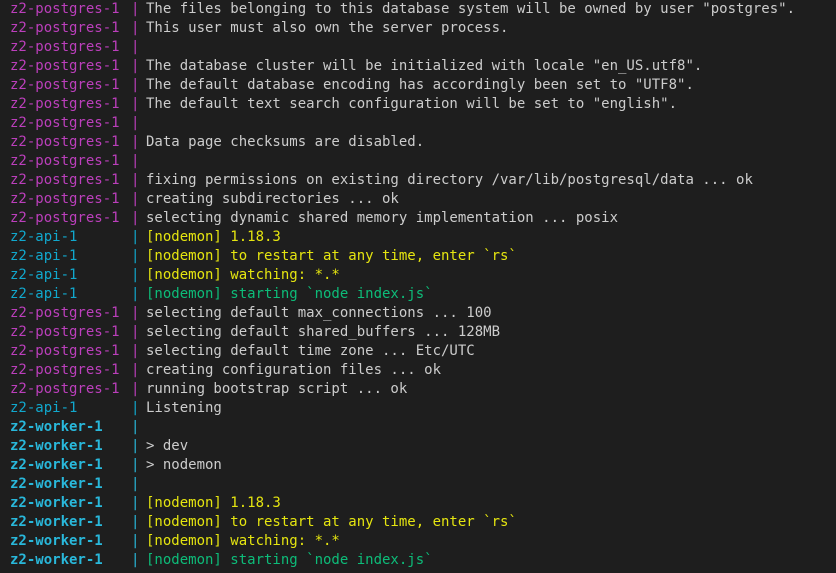  Describe the element at coordinates (184, 408) in the screenshot. I see `log-message: Listening` at that location.